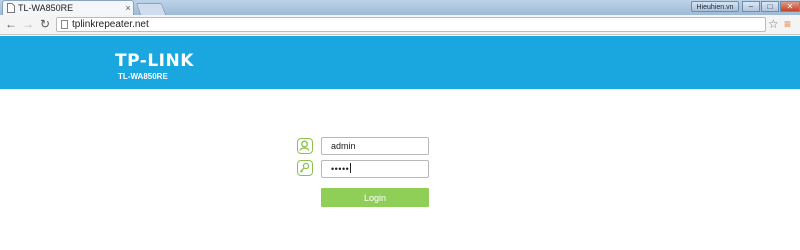 The width and height of the screenshot is (800, 250). What do you see at coordinates (411, 24) in the screenshot?
I see `address-bar: tplinkrepeater.net` at bounding box center [411, 24].